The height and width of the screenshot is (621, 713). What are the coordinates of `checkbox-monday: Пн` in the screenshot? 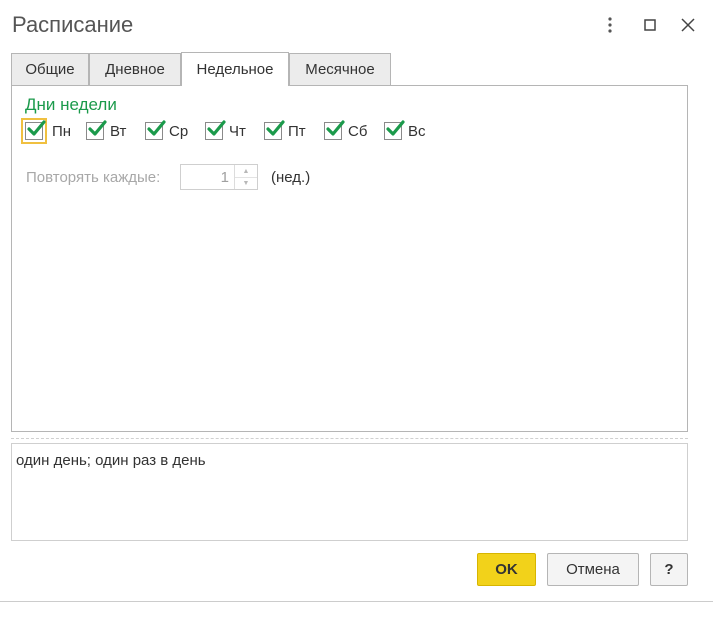 It's located at (46, 131).